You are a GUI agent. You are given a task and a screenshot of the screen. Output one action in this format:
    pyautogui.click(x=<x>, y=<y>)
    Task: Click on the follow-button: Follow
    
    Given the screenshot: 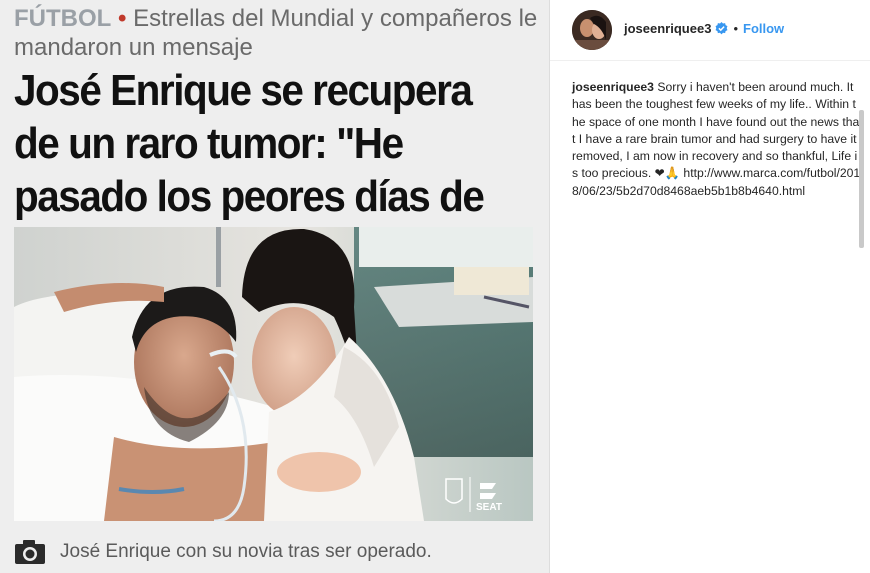 What is the action you would take?
    pyautogui.click(x=763, y=28)
    